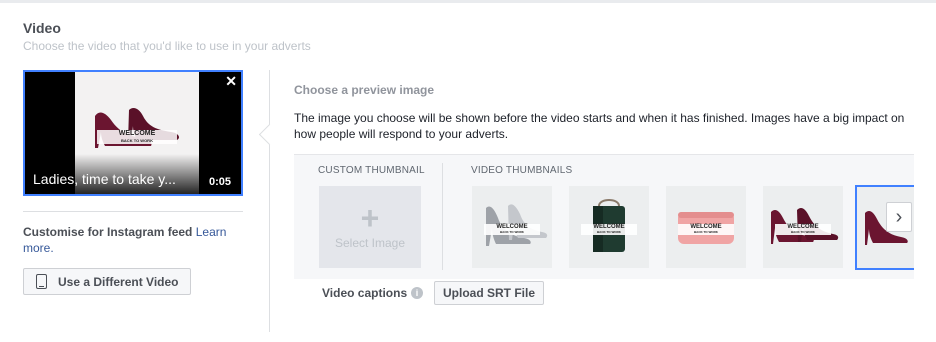  Describe the element at coordinates (522, 170) in the screenshot. I see `video-thumbnails-label: VIDEO THUMBNAILS` at that location.